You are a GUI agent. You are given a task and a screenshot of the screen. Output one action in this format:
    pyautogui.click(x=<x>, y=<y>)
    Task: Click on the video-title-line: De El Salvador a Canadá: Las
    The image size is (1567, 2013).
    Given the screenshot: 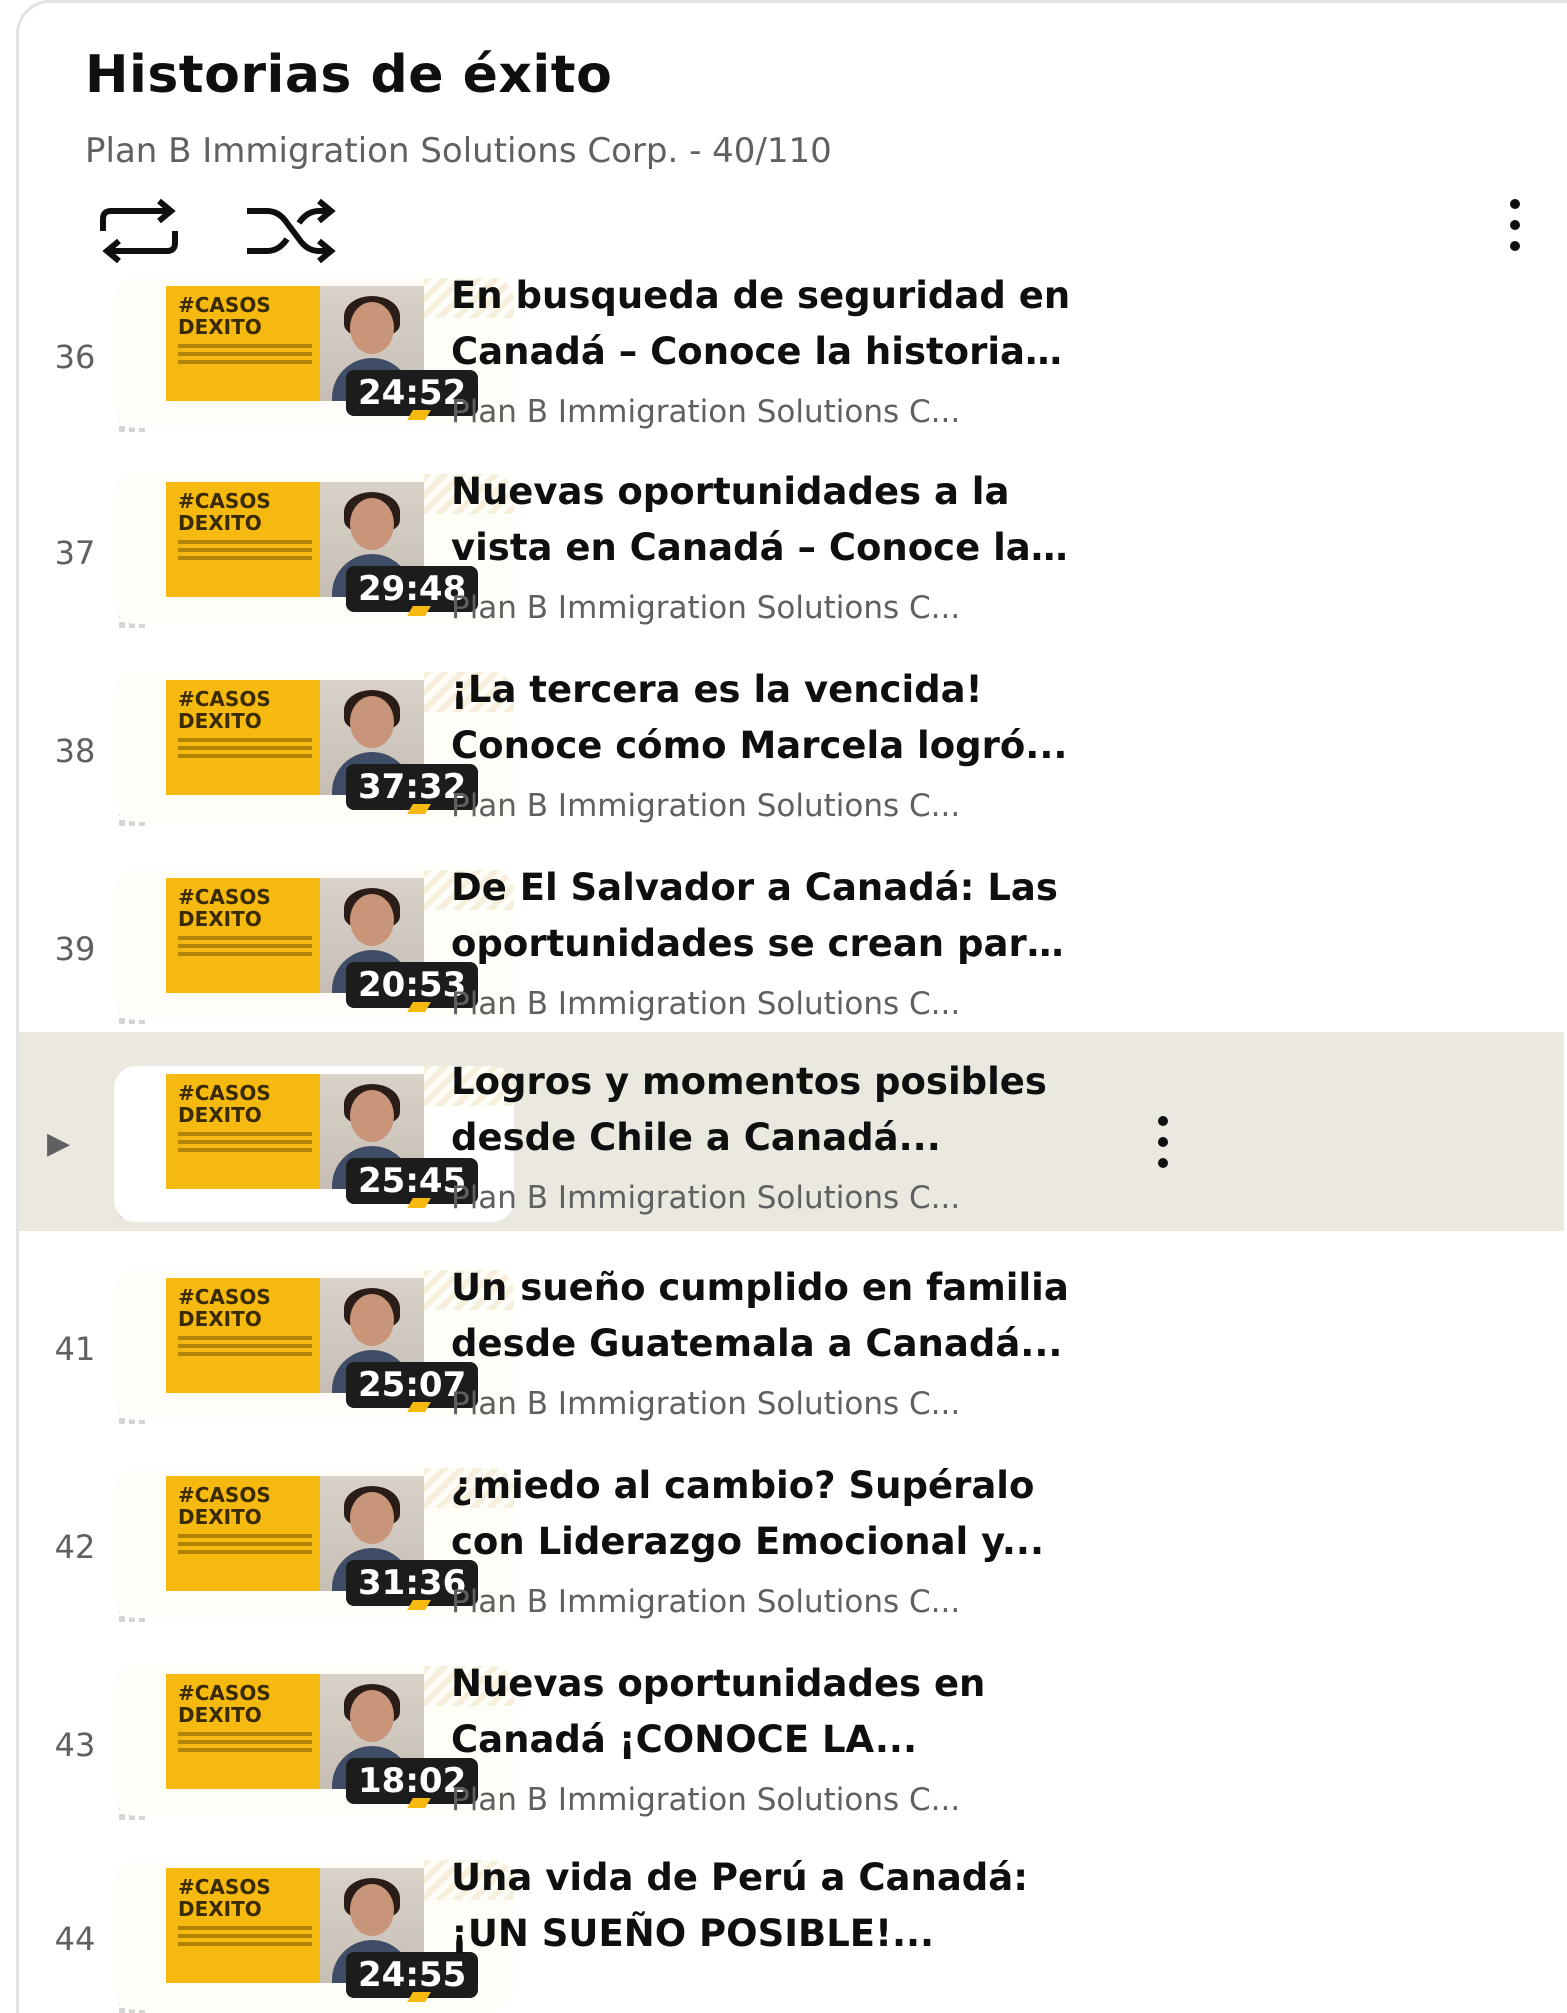 What is the action you would take?
    pyautogui.click(x=754, y=887)
    